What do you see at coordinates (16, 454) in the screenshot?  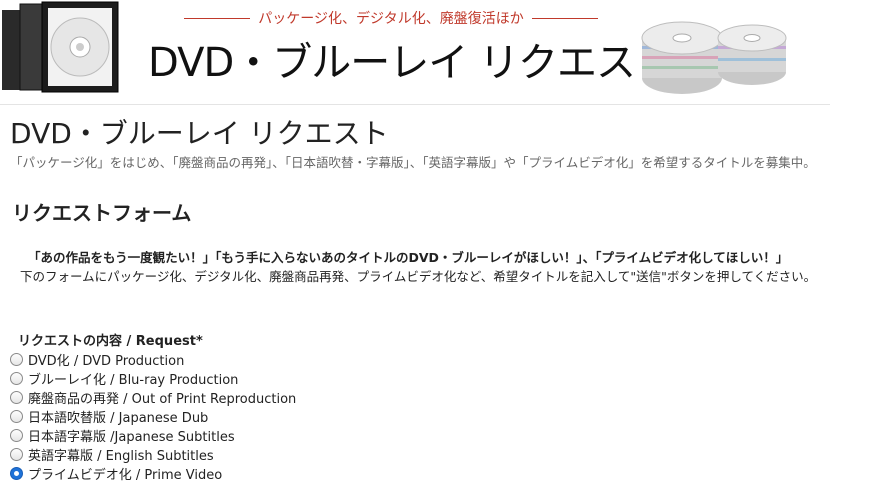 I see `radio-english-subtitles` at bounding box center [16, 454].